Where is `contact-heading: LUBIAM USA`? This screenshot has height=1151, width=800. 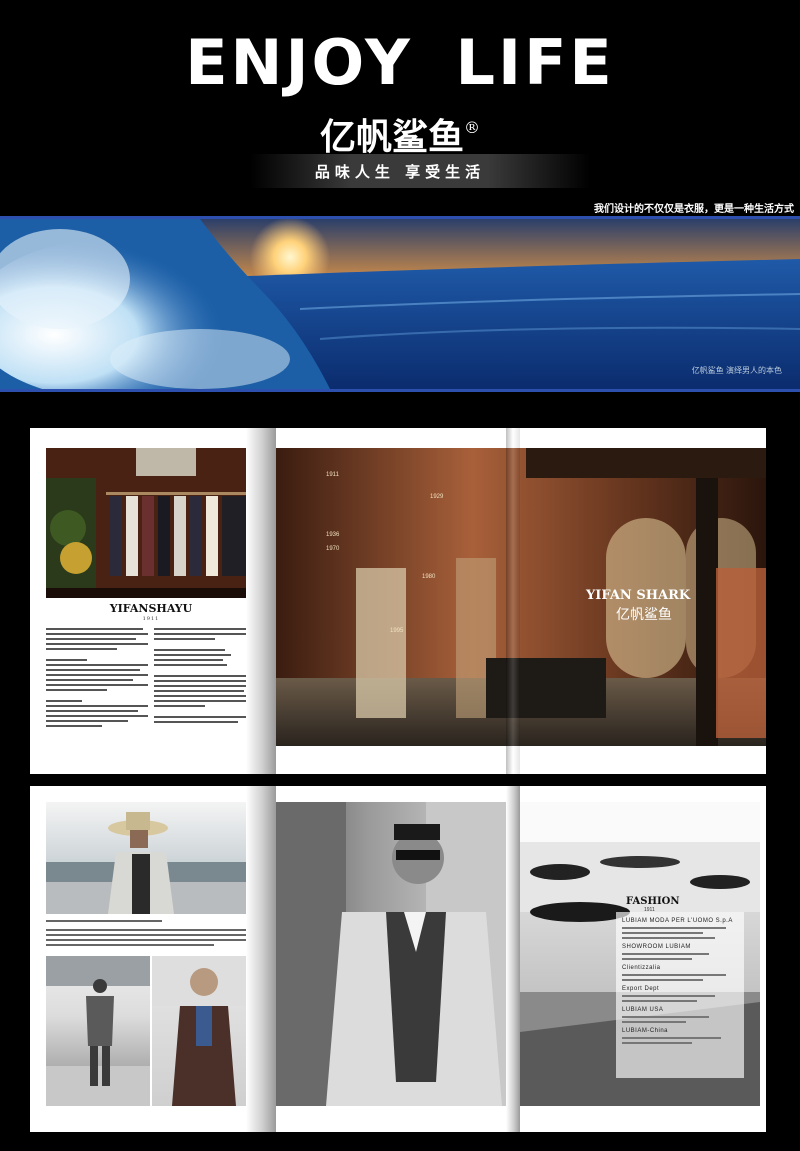
contact-heading: LUBIAM USA is located at coordinates (643, 1010).